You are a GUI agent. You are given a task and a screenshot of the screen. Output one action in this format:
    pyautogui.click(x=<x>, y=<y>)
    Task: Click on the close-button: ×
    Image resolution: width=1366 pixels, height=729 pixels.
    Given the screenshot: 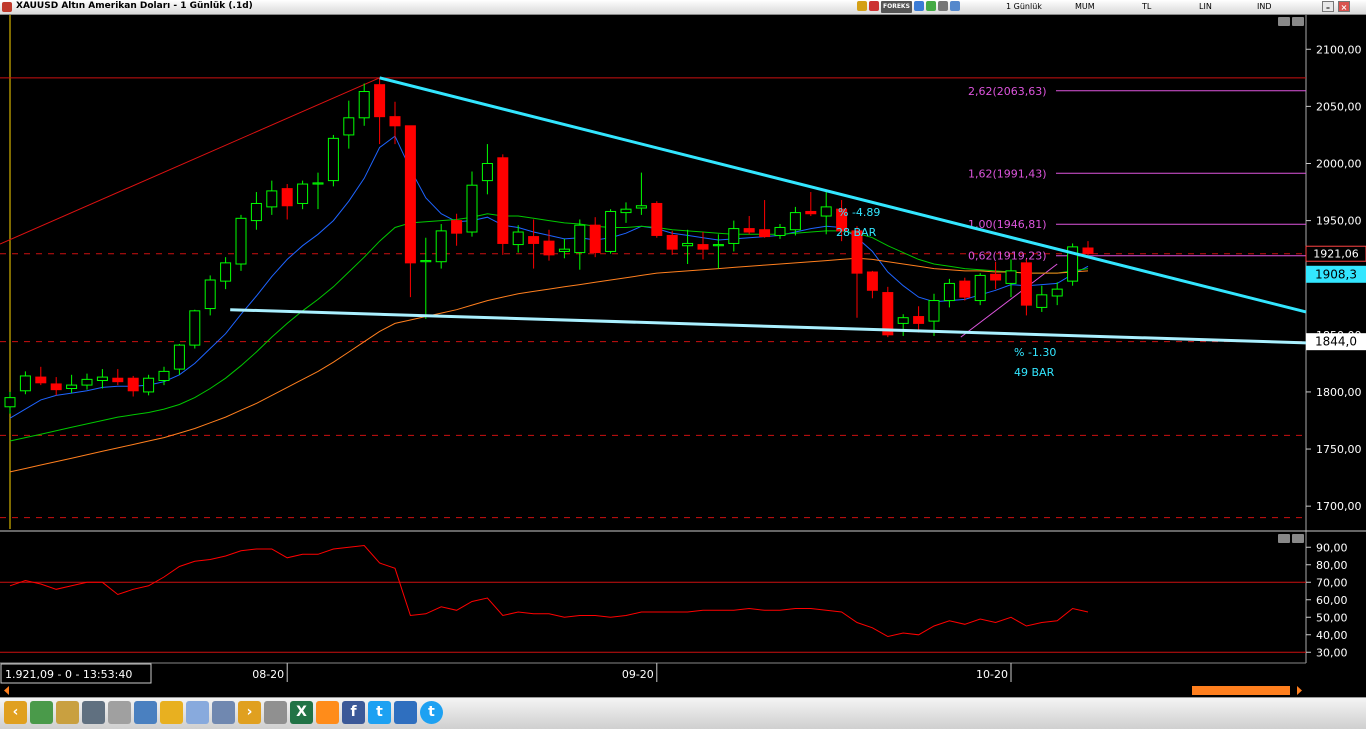 What is the action you would take?
    pyautogui.click(x=1344, y=6)
    